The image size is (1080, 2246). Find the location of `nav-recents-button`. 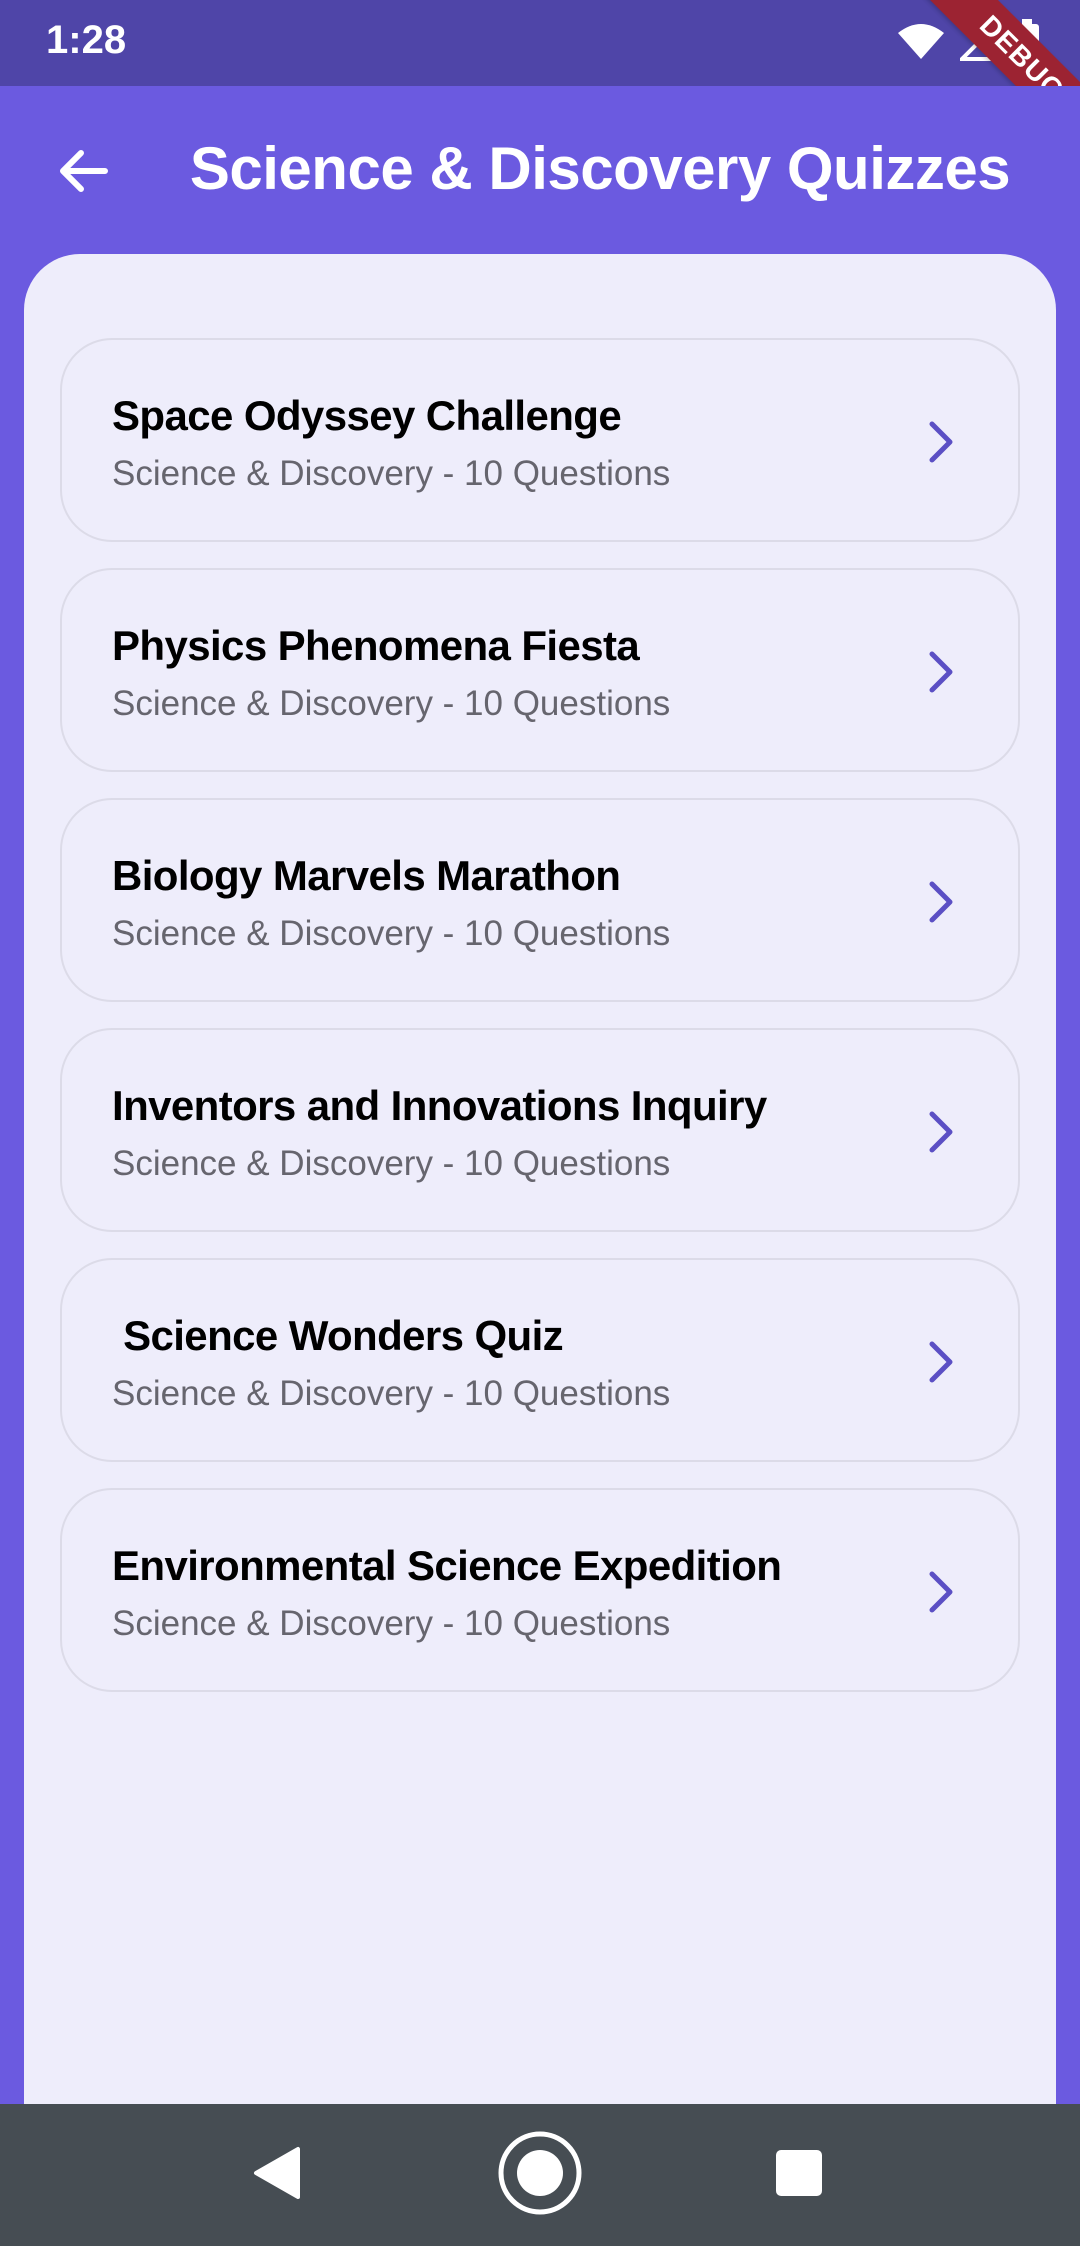

nav-recents-button is located at coordinates (799, 2175).